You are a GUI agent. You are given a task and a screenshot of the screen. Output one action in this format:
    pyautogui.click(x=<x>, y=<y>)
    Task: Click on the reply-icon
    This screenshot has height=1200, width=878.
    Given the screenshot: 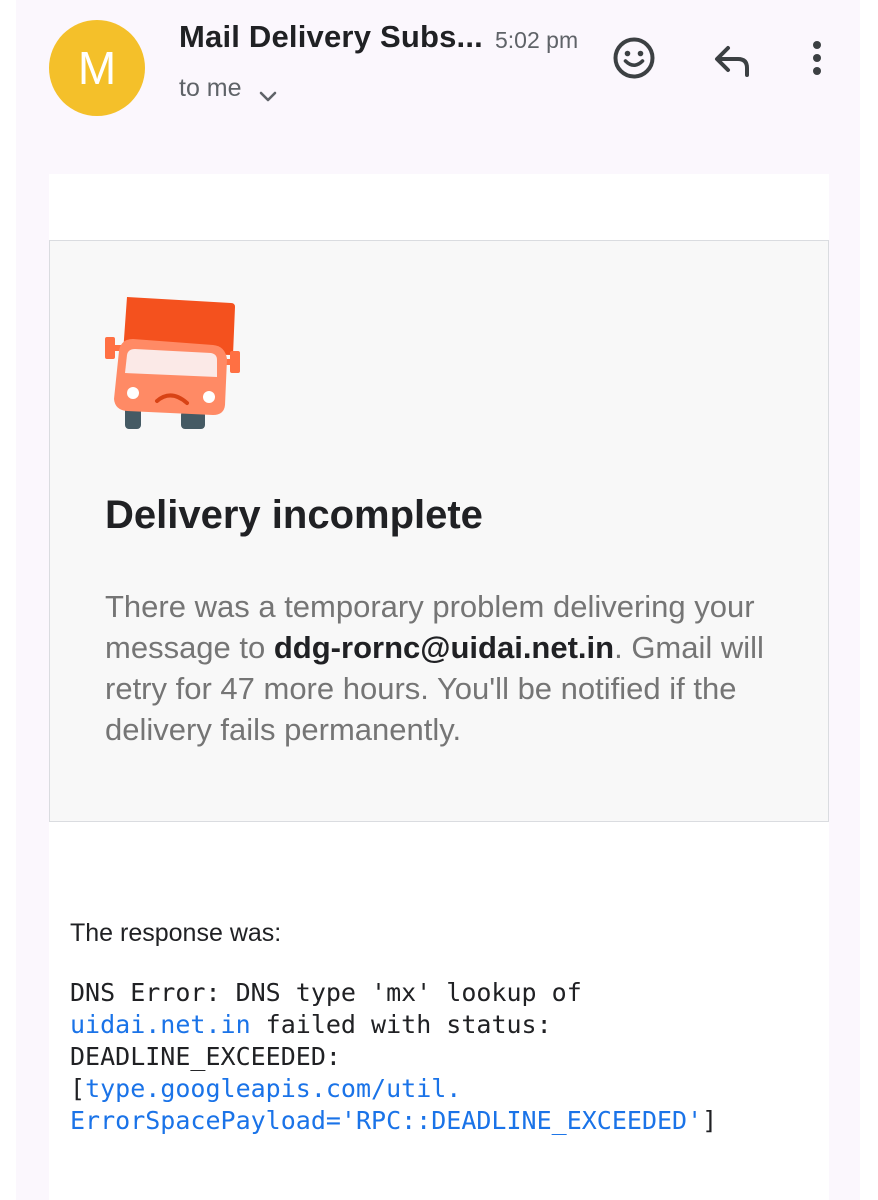 What is the action you would take?
    pyautogui.click(x=732, y=62)
    